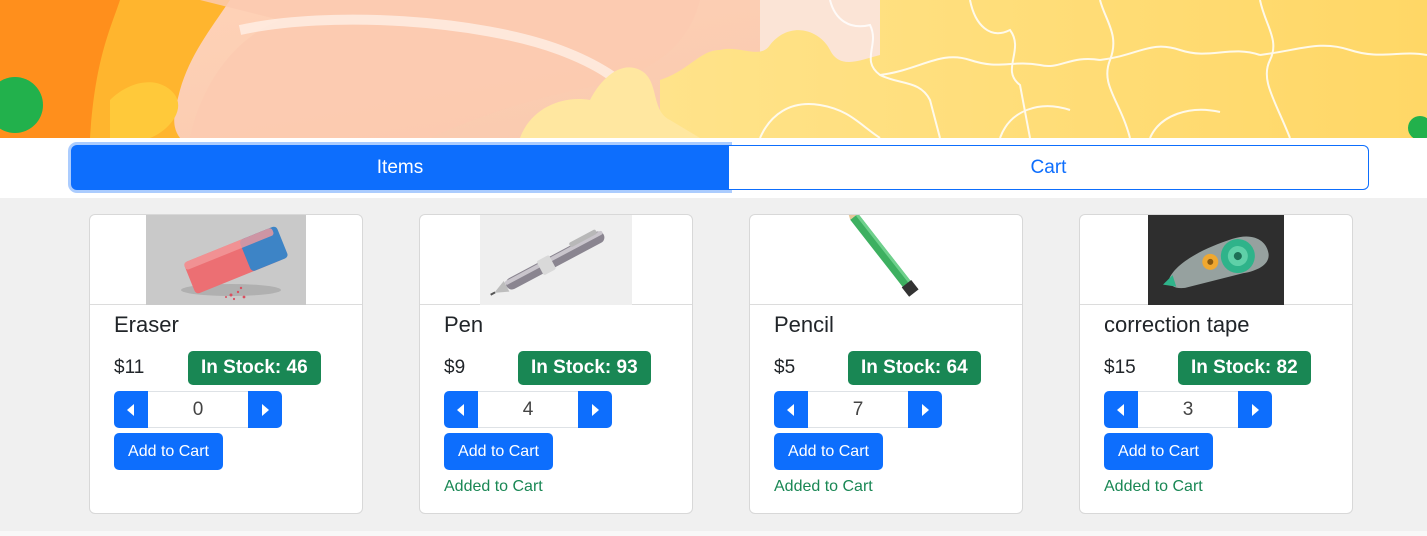  I want to click on stock-badge: In Stock: 64, so click(914, 368).